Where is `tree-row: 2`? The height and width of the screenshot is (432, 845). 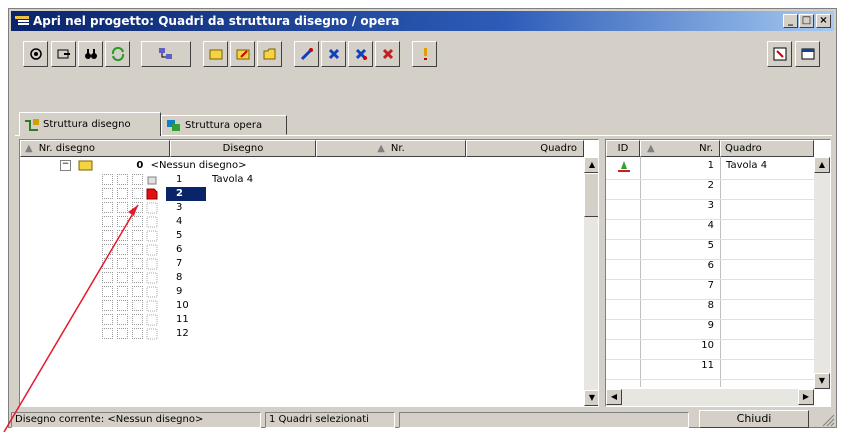
tree-row: 2 is located at coordinates (300, 194).